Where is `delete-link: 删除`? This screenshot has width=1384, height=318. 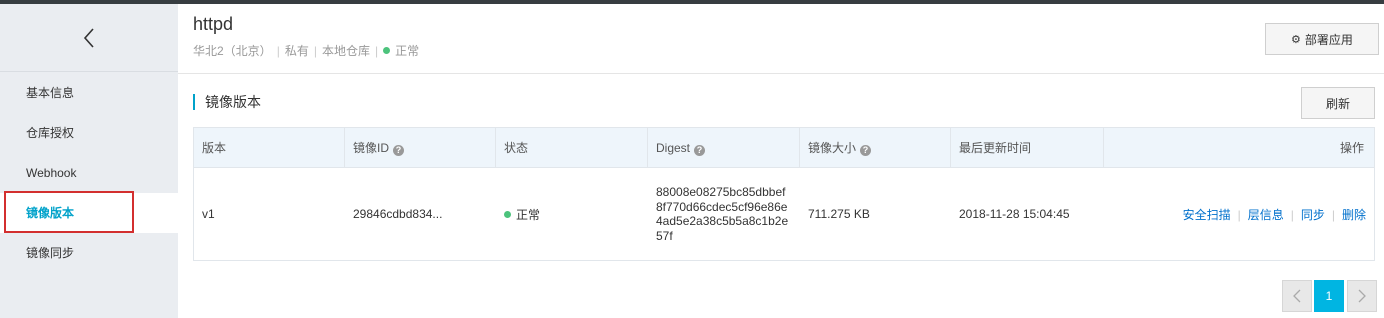 delete-link: 删除 is located at coordinates (1354, 215).